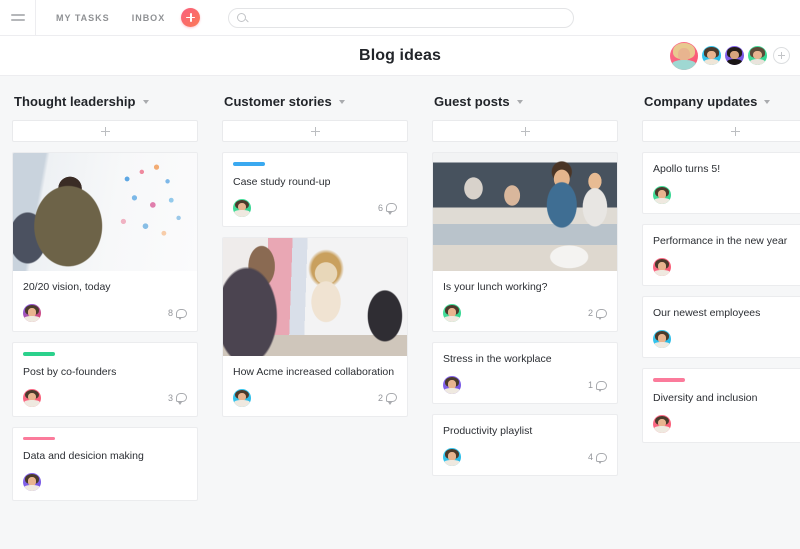 The height and width of the screenshot is (549, 800). Describe the element at coordinates (315, 208) in the screenshot. I see `card-footer: 6` at that location.